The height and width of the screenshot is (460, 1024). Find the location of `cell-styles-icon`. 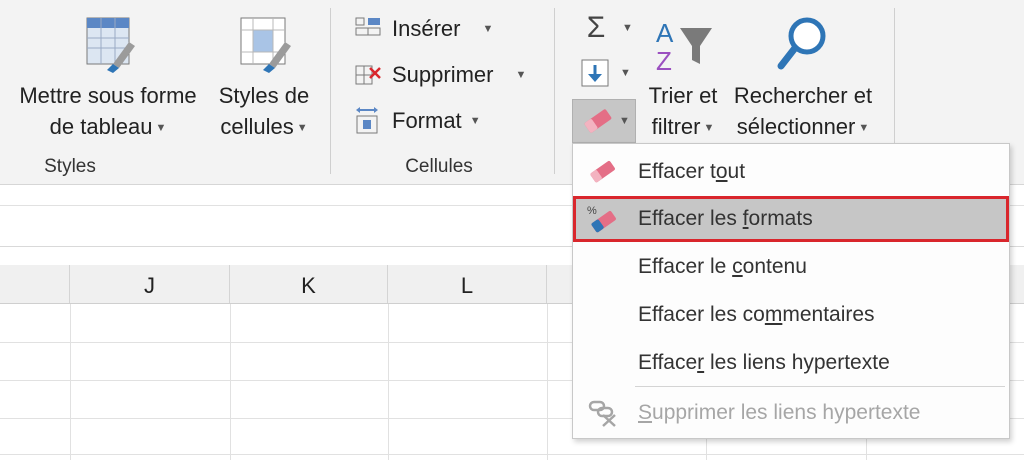

cell-styles-icon is located at coordinates (265, 45).